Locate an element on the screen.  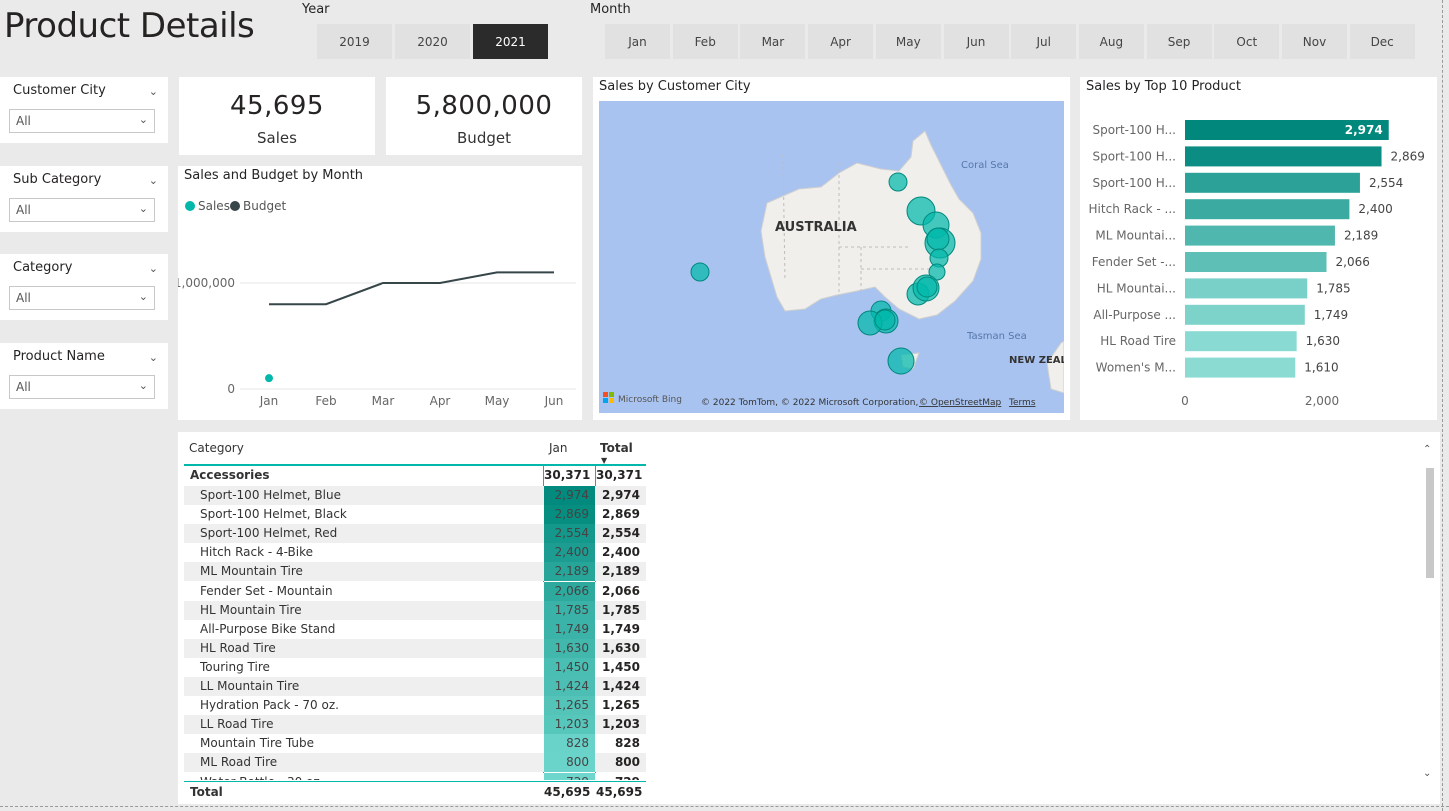
month-button-jun: Jun is located at coordinates (976, 41).